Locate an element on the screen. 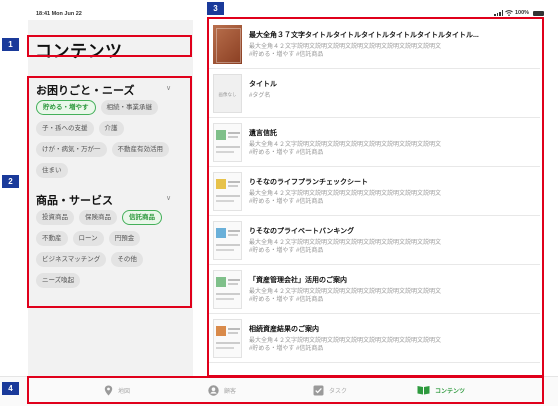  filter-chip: ニーズ喚起 is located at coordinates (58, 280).